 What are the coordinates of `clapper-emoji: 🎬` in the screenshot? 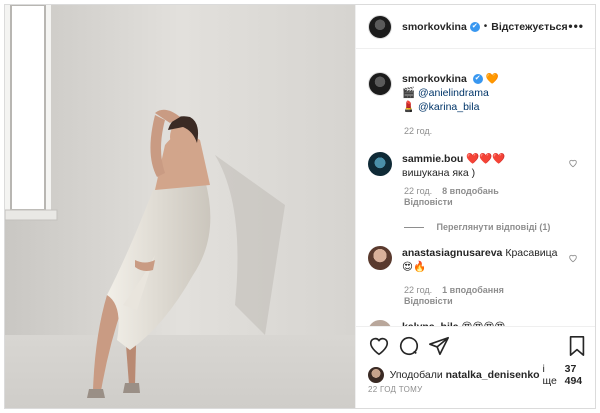 It's located at (409, 93).